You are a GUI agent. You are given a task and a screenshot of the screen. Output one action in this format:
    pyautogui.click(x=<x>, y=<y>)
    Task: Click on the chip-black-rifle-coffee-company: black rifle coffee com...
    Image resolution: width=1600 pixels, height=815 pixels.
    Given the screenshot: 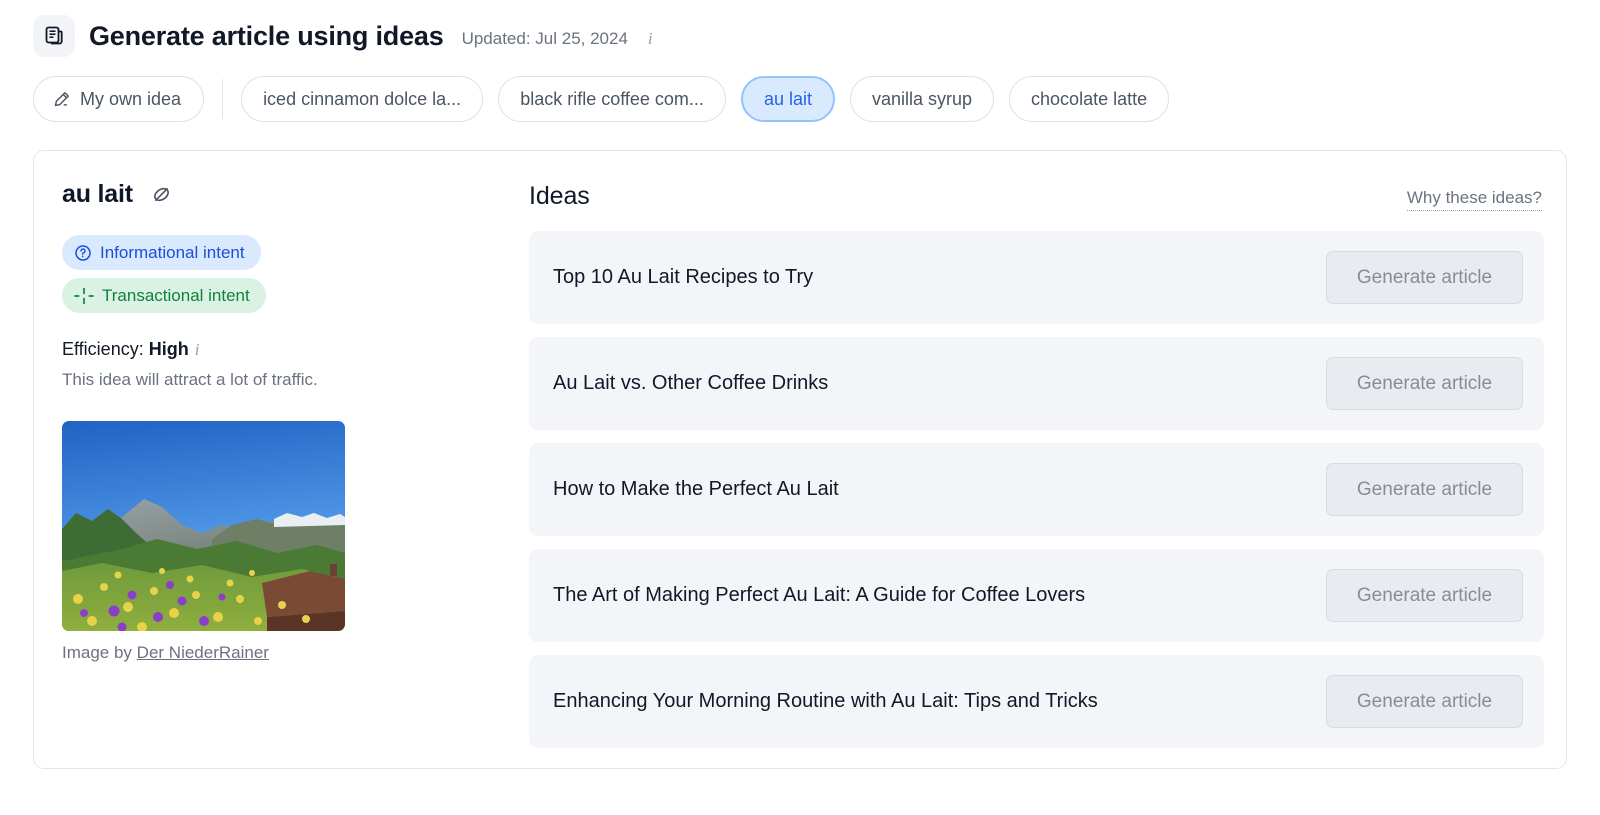 What is the action you would take?
    pyautogui.click(x=612, y=99)
    